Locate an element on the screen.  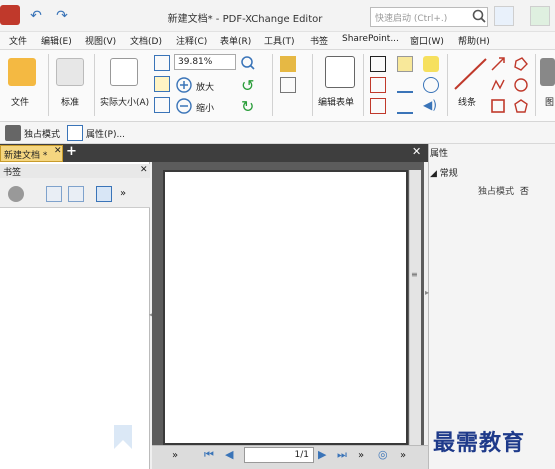
textbox-icon is located at coordinates (378, 85).